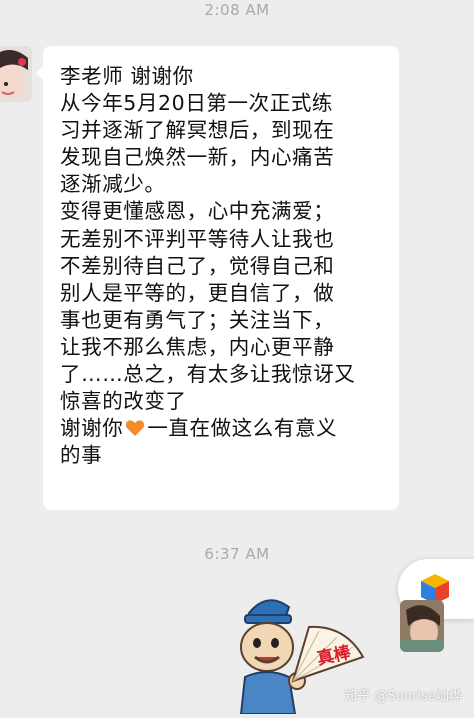 The image size is (474, 718). What do you see at coordinates (135, 428) in the screenshot?
I see `orange-heart-icon` at bounding box center [135, 428].